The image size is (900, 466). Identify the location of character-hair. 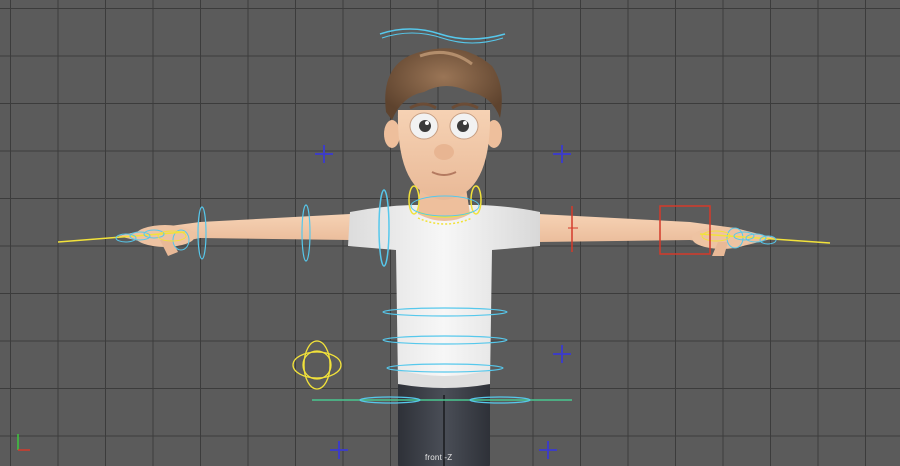
(443, 84).